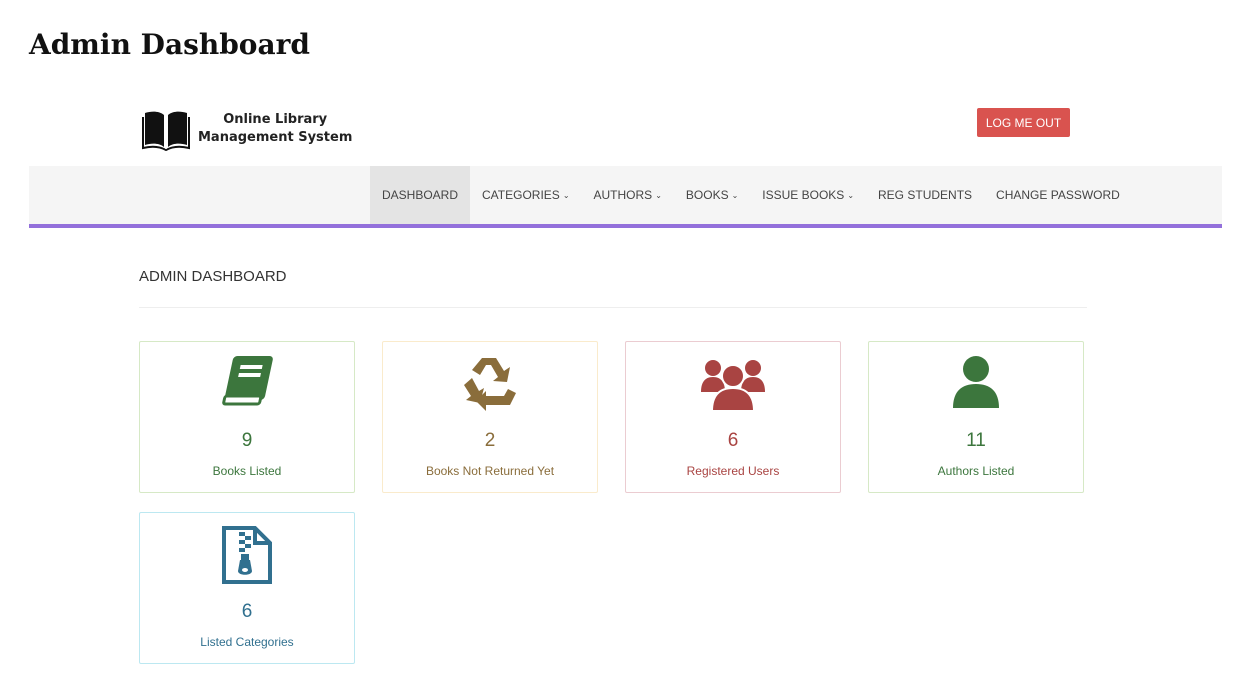  I want to click on nav-item-issue-books: ISSUE BOOKS ⌄, so click(808, 195).